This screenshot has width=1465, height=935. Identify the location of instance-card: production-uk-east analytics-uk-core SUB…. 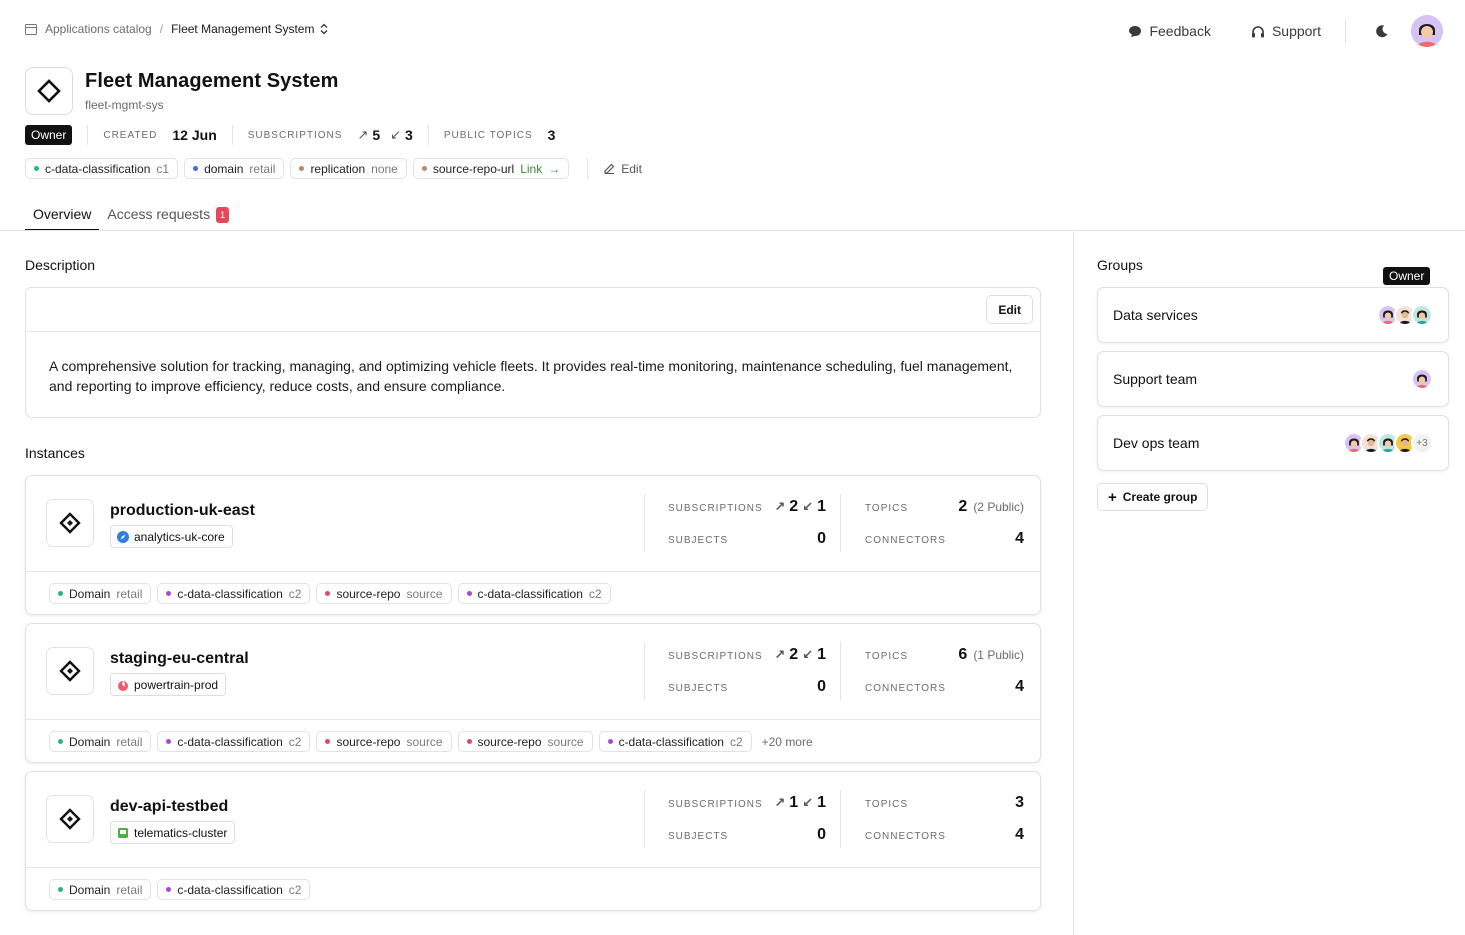
(533, 545).